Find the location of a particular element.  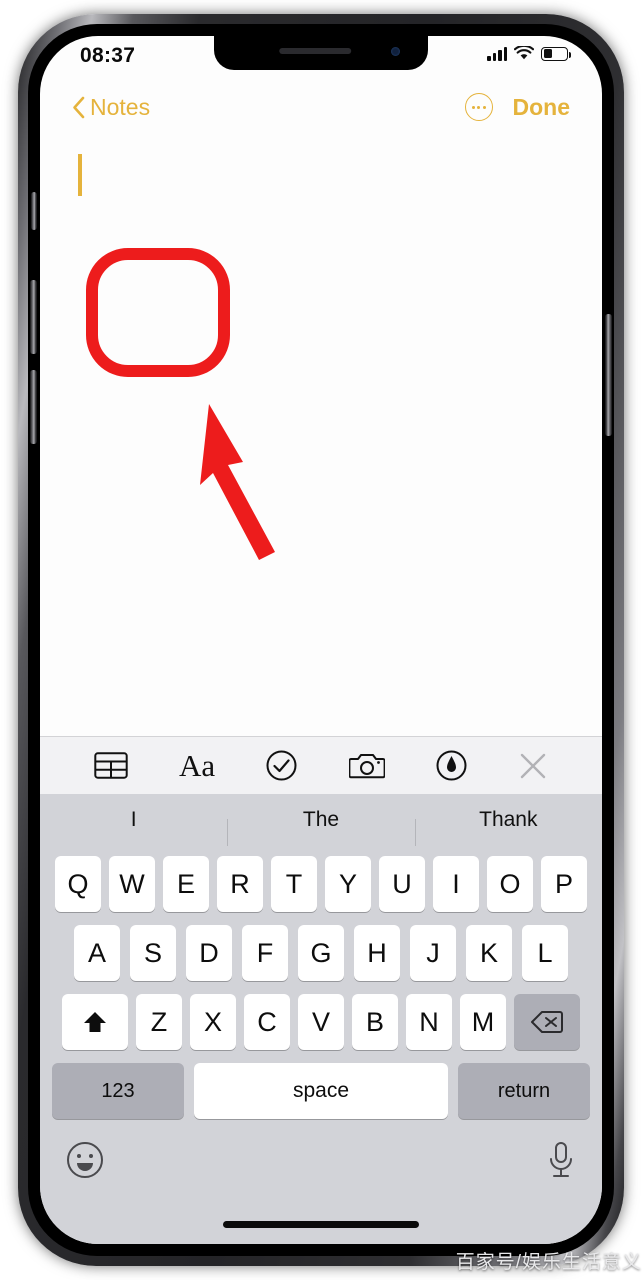

backspace-key is located at coordinates (547, 1022).